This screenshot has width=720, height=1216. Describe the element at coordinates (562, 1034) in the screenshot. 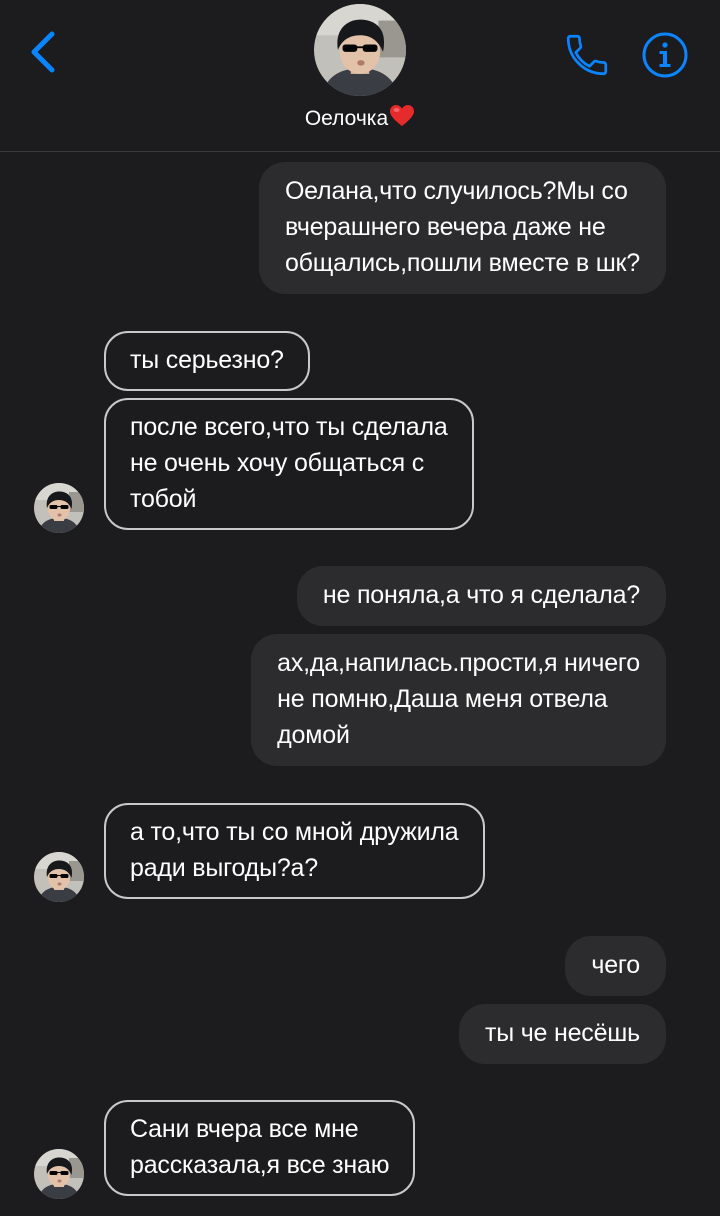

I see `message-bubble-outgoing: ты че несёшь` at that location.